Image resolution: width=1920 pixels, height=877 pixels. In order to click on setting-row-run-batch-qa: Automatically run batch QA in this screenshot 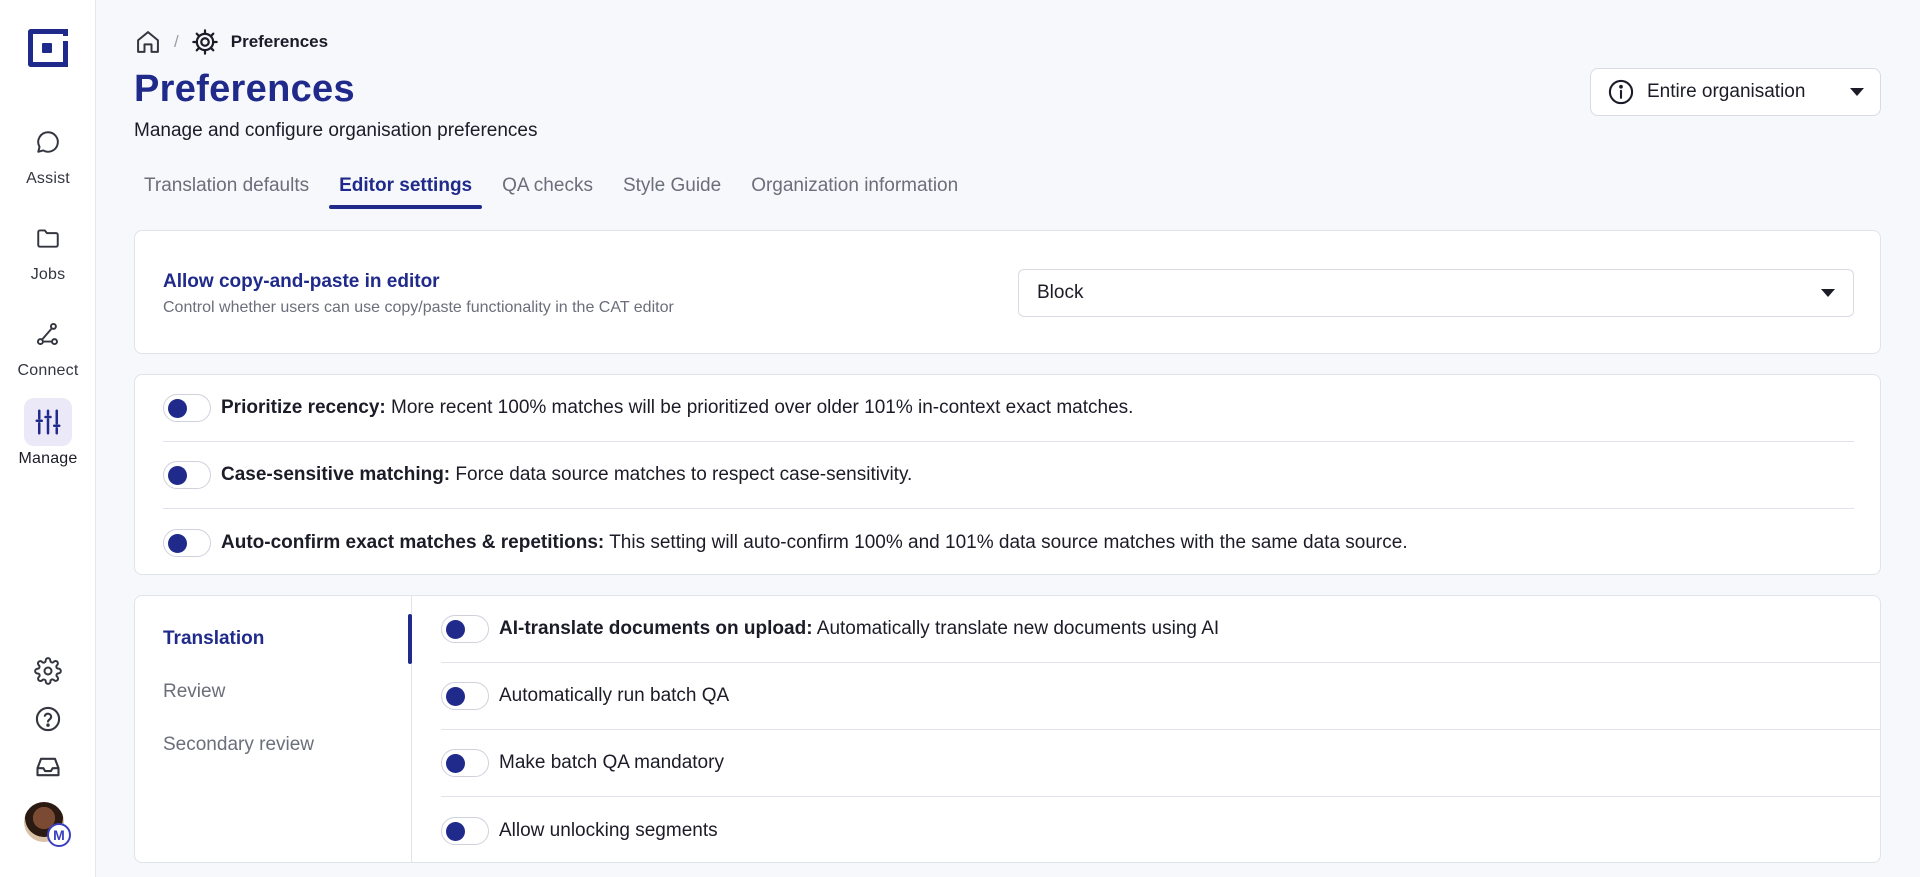, I will do `click(1160, 696)`.